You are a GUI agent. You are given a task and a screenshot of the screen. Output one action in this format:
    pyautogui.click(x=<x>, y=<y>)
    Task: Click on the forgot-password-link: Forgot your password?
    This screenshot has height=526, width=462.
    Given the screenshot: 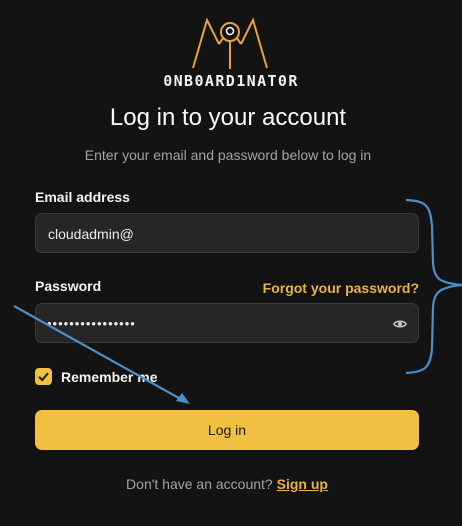 What is the action you would take?
    pyautogui.click(x=341, y=288)
    